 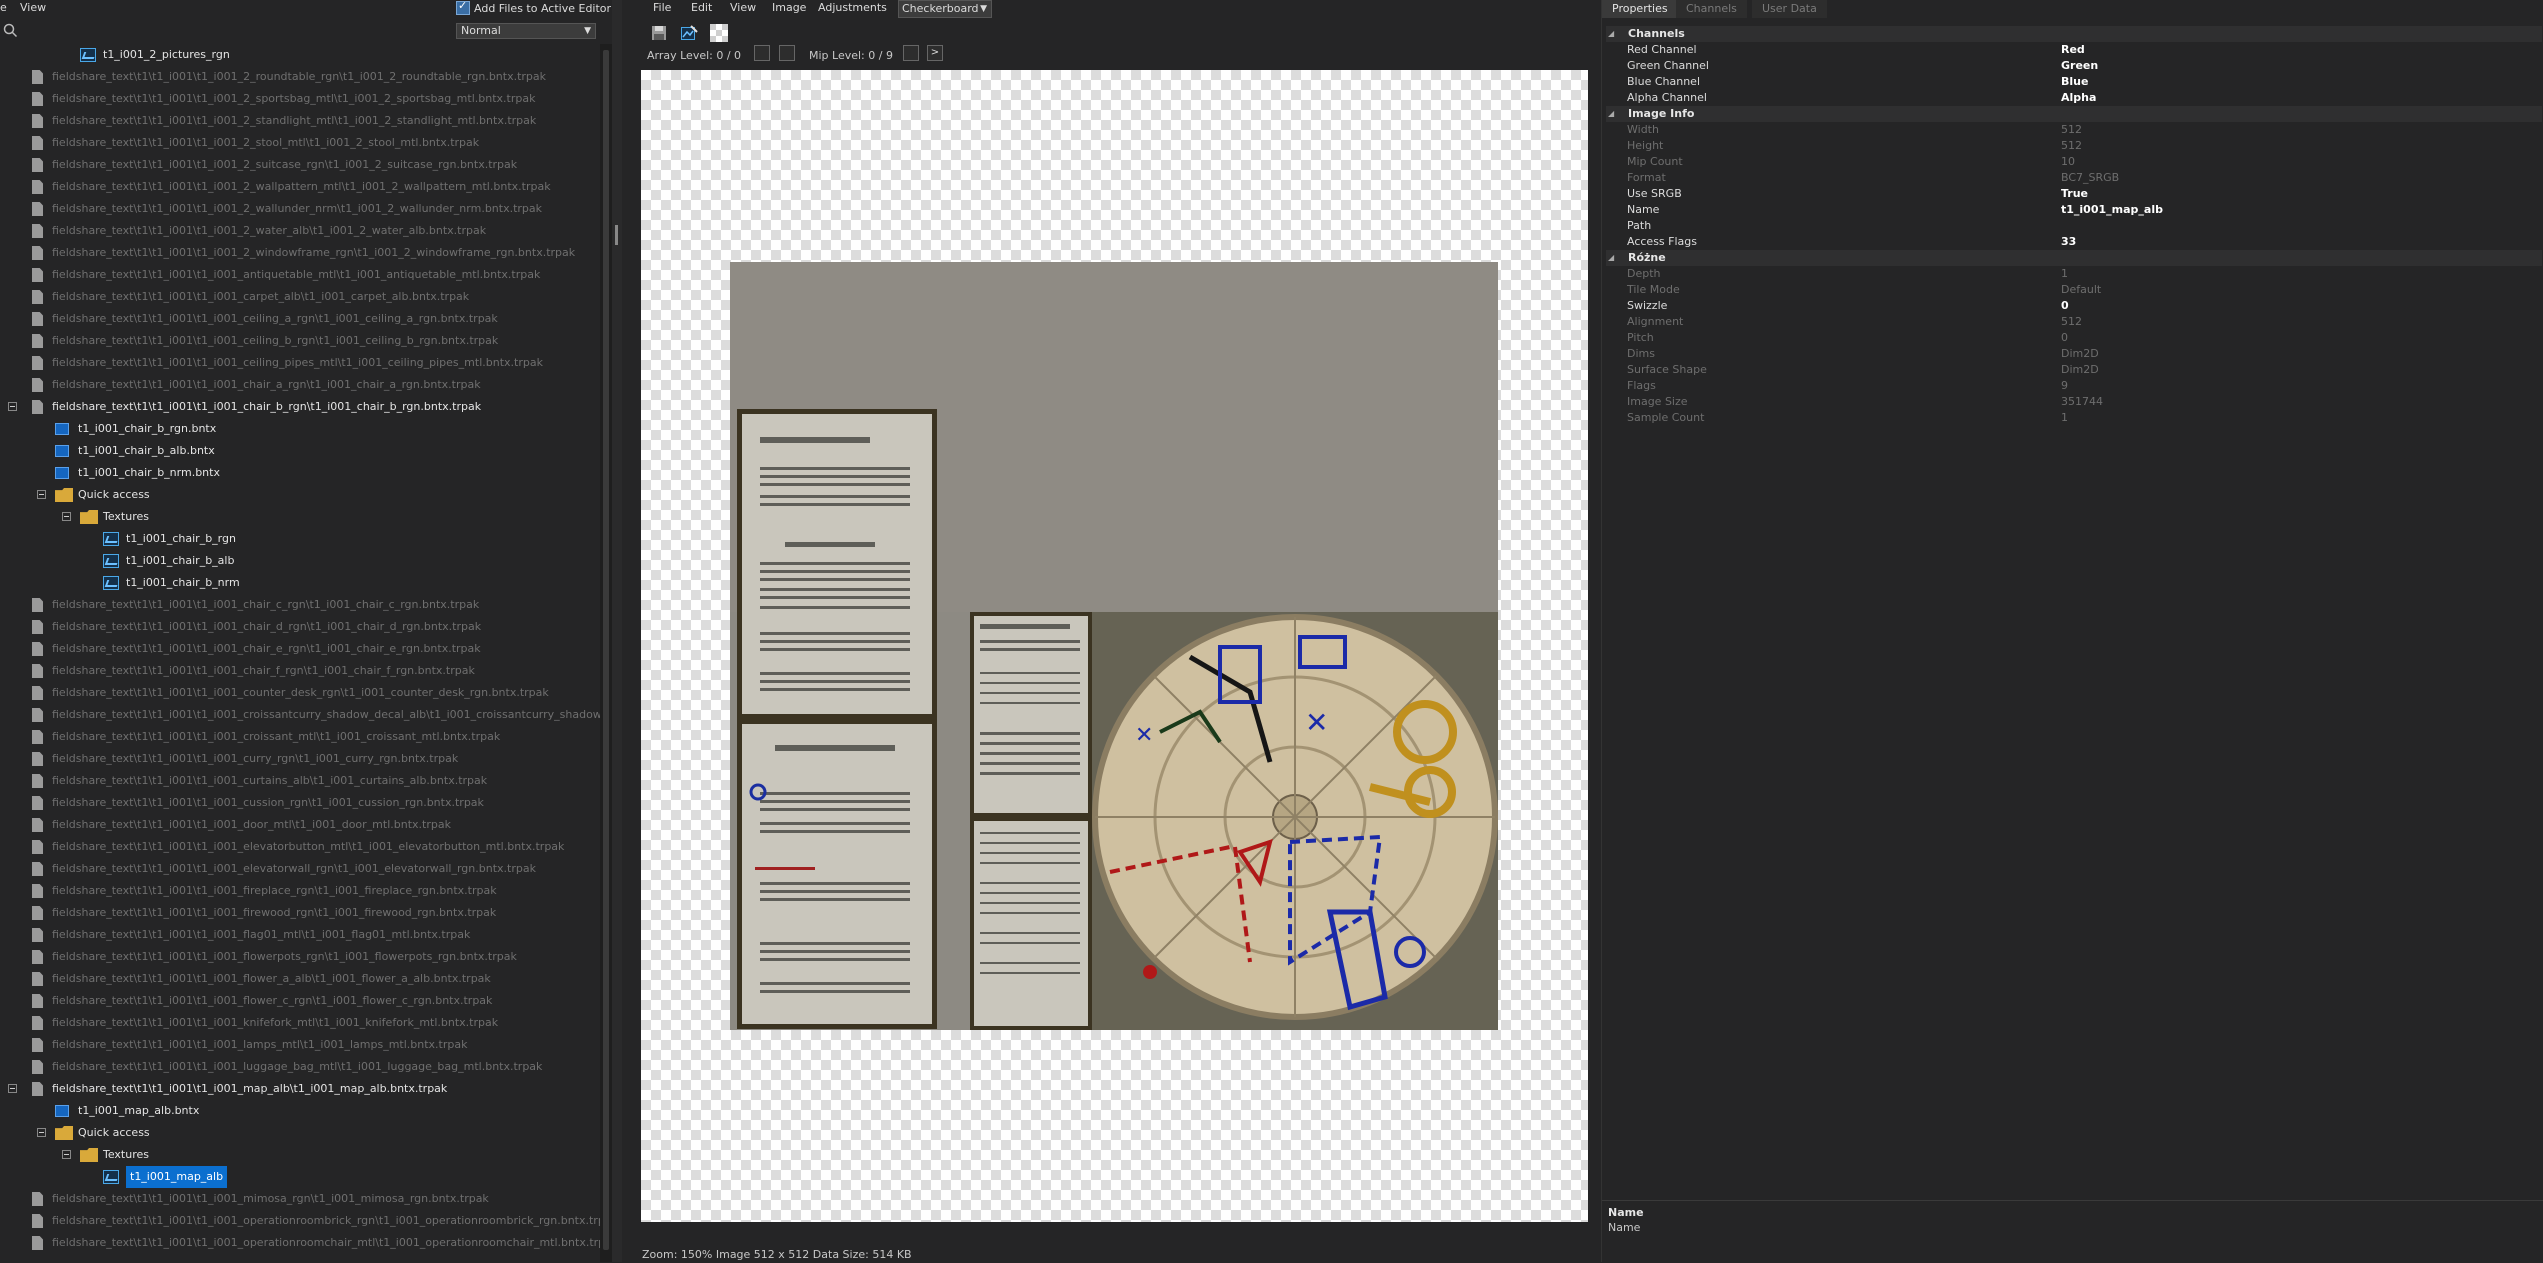 I want to click on tree-item: t1_i001_chair_b_rgn, so click(x=300, y=539).